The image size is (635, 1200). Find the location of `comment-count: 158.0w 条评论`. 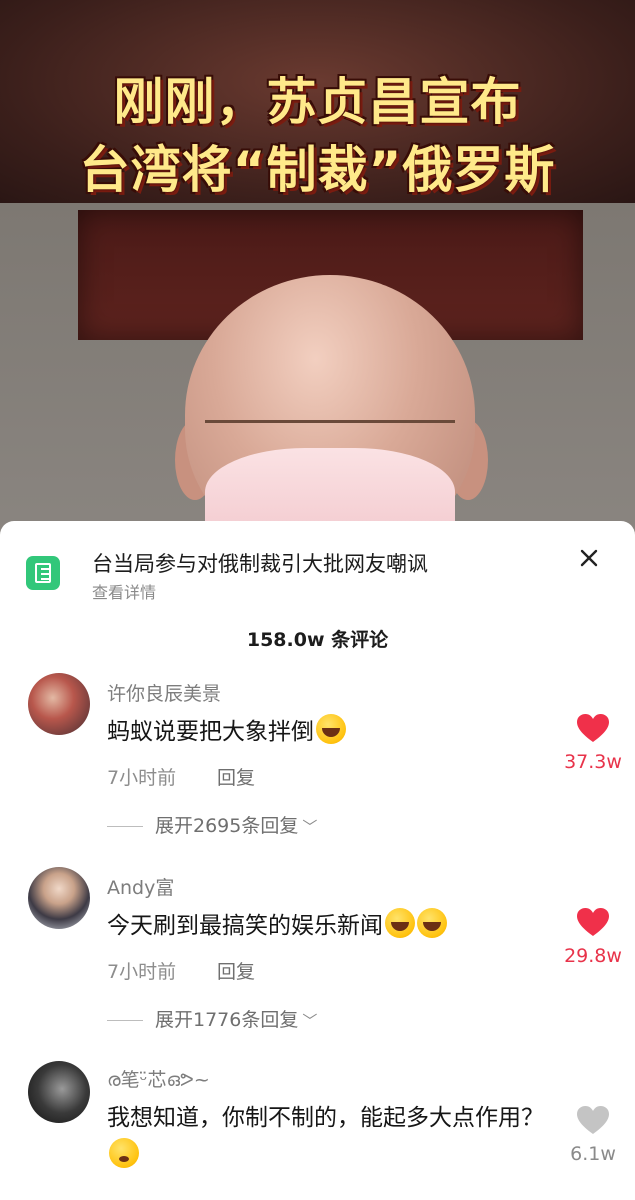

comment-count: 158.0w 条评论 is located at coordinates (317, 640).